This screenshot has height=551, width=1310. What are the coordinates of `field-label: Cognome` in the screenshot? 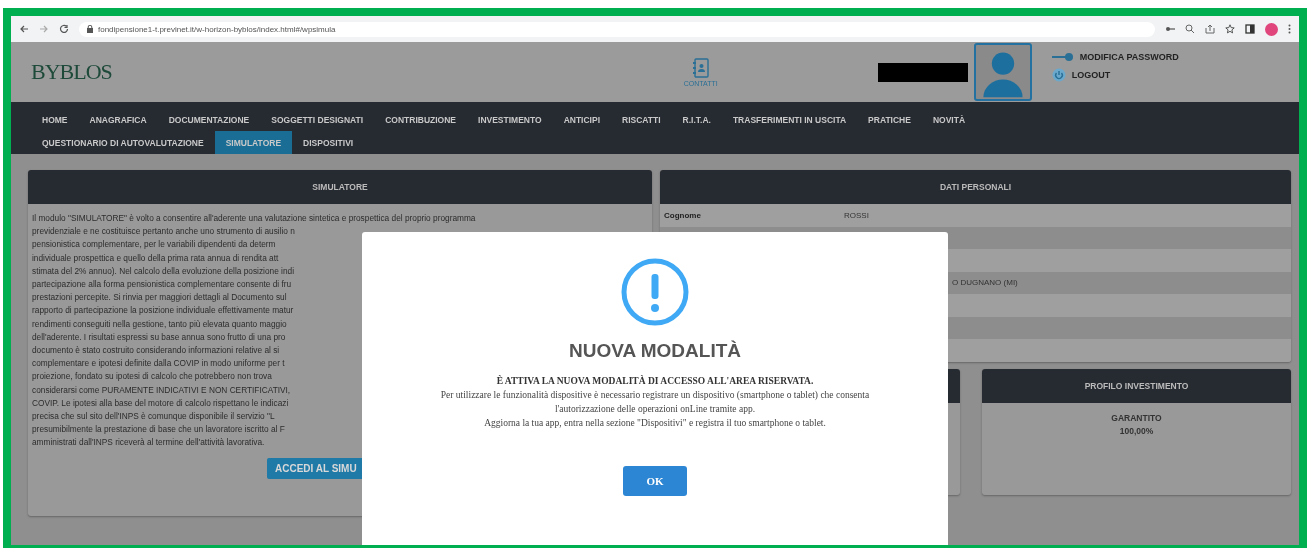 It's located at (682, 215).